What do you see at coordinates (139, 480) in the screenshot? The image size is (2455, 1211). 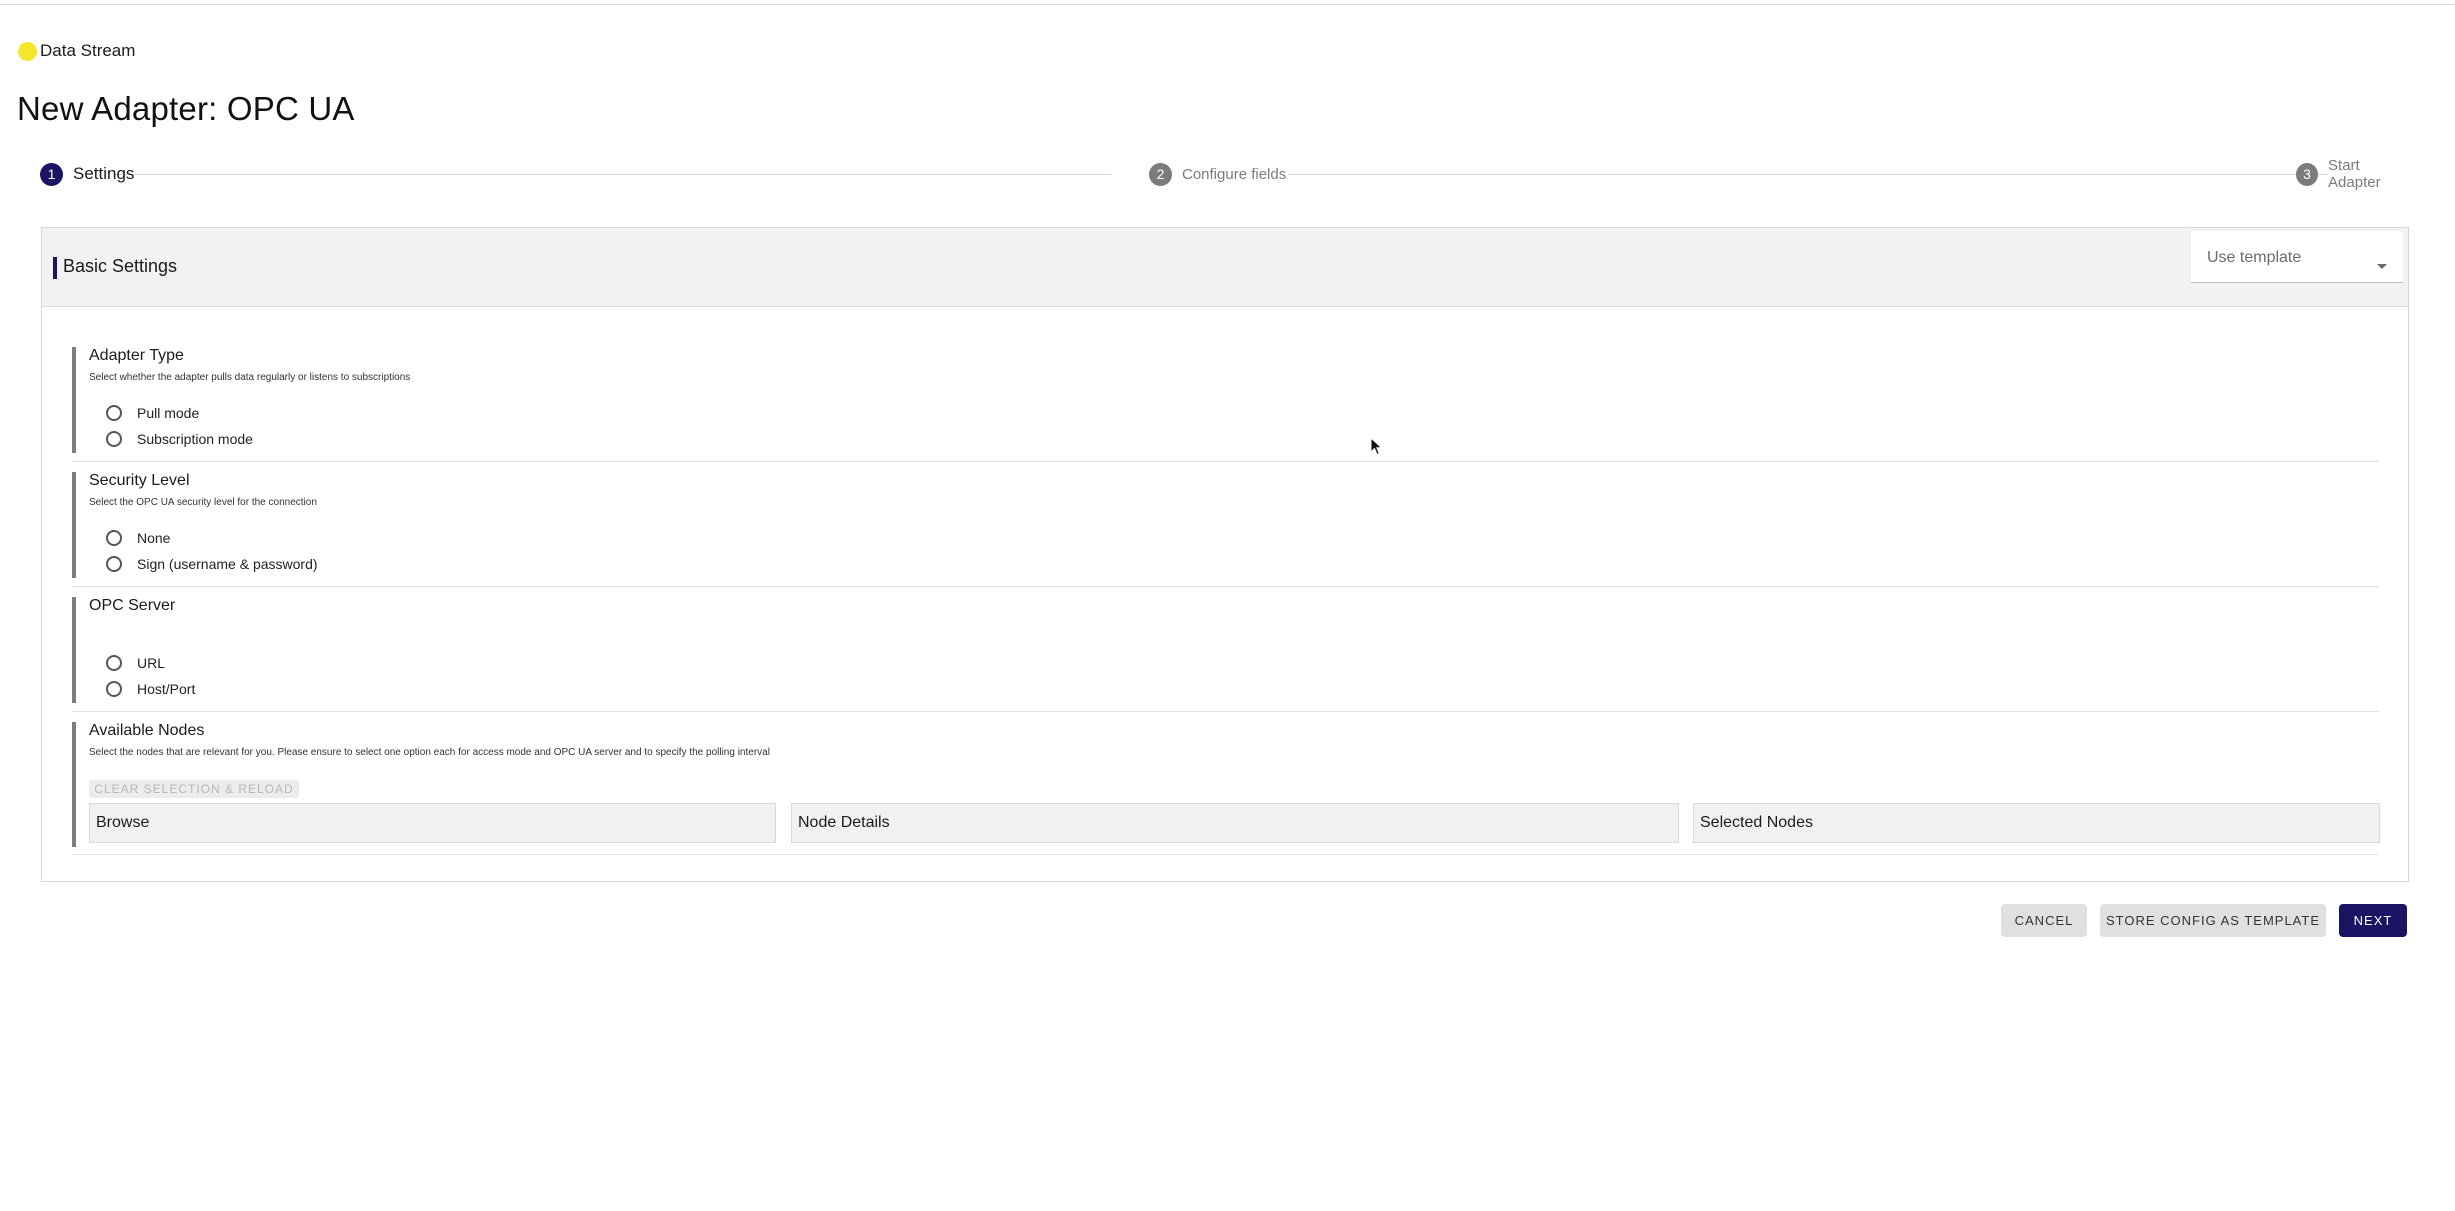 I see `section-title: Security Level` at bounding box center [139, 480].